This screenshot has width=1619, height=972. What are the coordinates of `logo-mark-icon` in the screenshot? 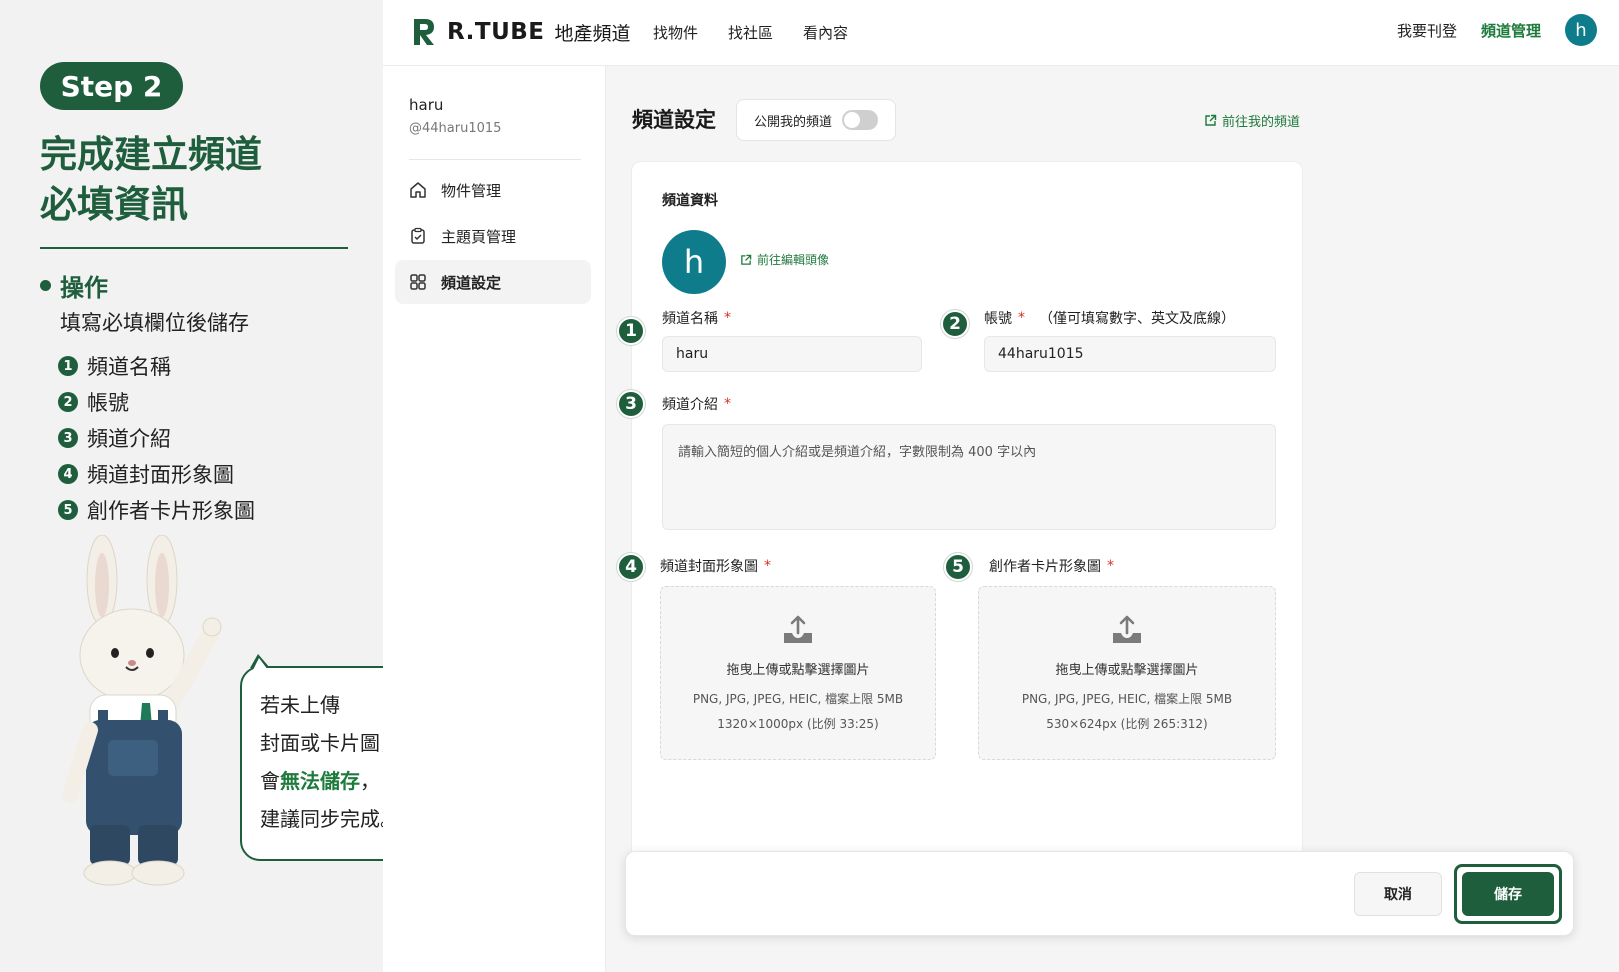 It's located at (424, 32).